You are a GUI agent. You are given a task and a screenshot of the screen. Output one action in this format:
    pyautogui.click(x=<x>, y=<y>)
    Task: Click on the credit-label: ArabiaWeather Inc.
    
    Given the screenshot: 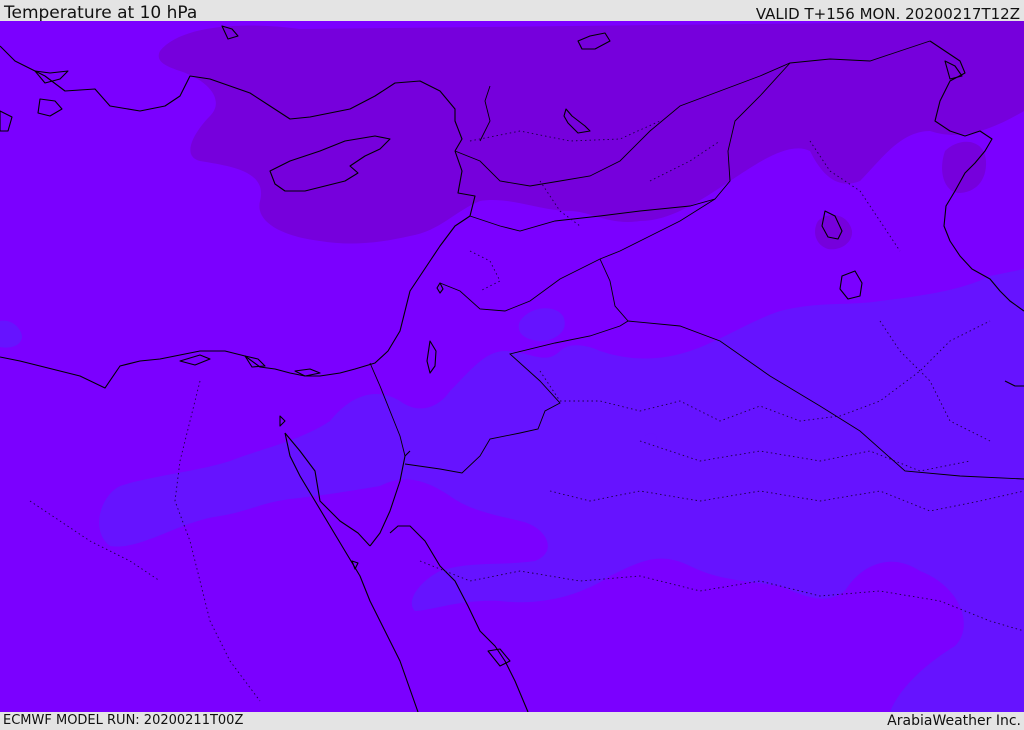 What is the action you would take?
    pyautogui.click(x=954, y=721)
    